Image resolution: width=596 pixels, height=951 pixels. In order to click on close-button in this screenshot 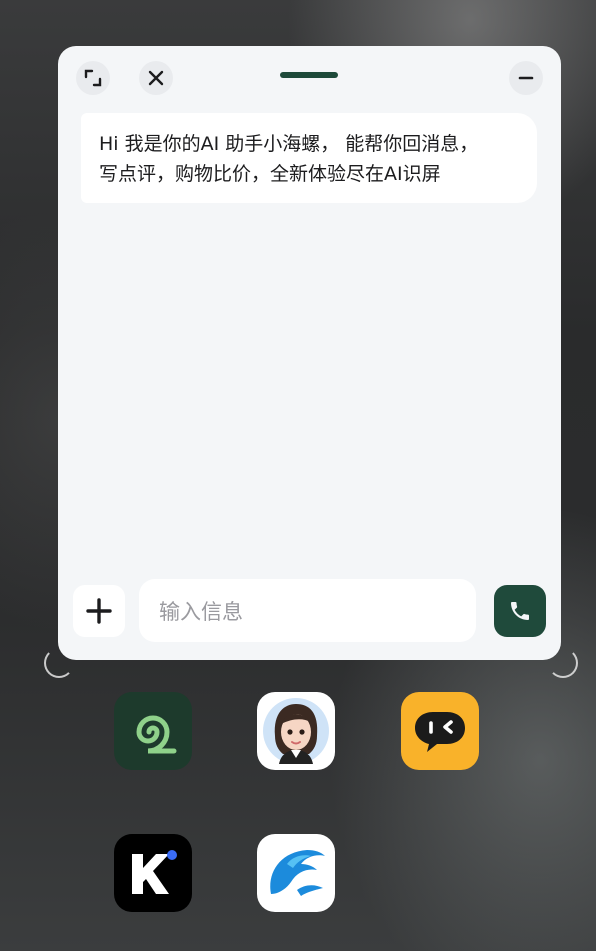, I will do `click(156, 78)`.